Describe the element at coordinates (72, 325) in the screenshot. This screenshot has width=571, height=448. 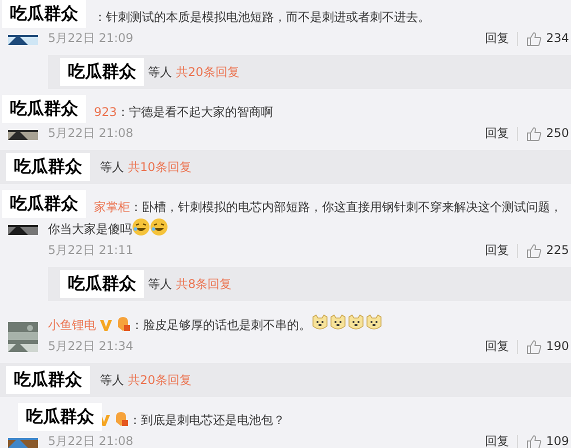
I see `username-link: 小鱼锂电` at that location.